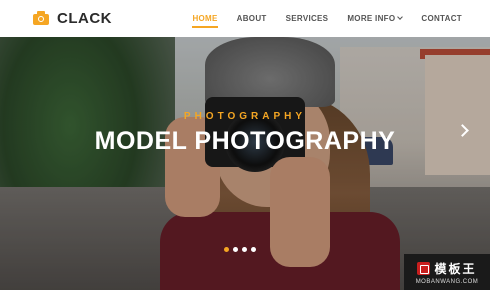  What do you see at coordinates (41, 18) in the screenshot?
I see `camera-icon` at bounding box center [41, 18].